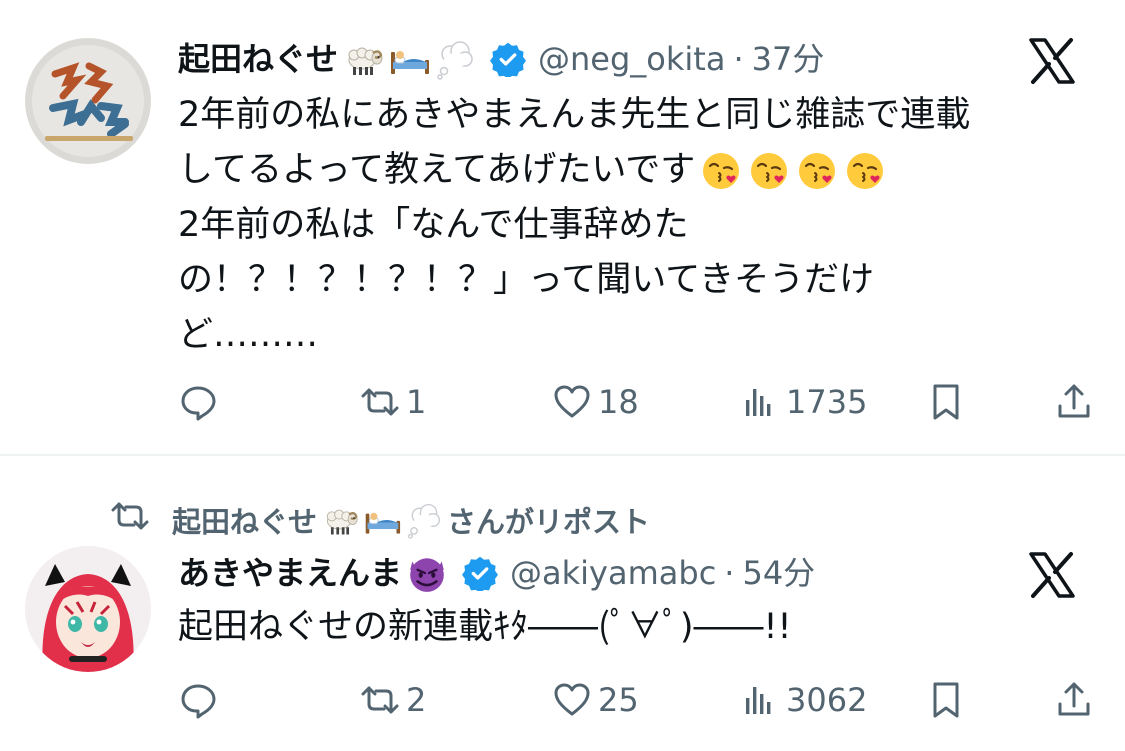  What do you see at coordinates (416, 402) in the screenshot?
I see `repost-count: 1` at bounding box center [416, 402].